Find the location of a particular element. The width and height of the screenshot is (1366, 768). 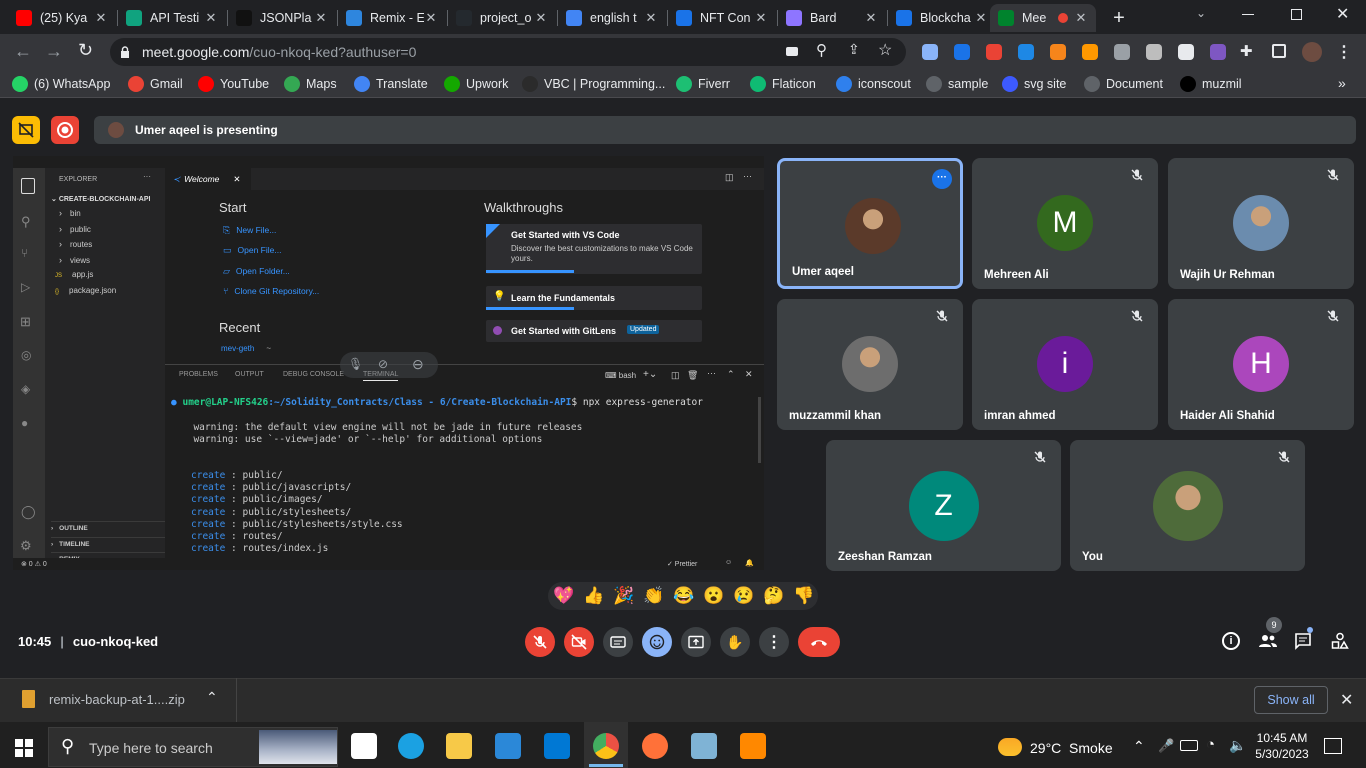

browser-tab: Bard ✕ is located at coordinates (832, 18).